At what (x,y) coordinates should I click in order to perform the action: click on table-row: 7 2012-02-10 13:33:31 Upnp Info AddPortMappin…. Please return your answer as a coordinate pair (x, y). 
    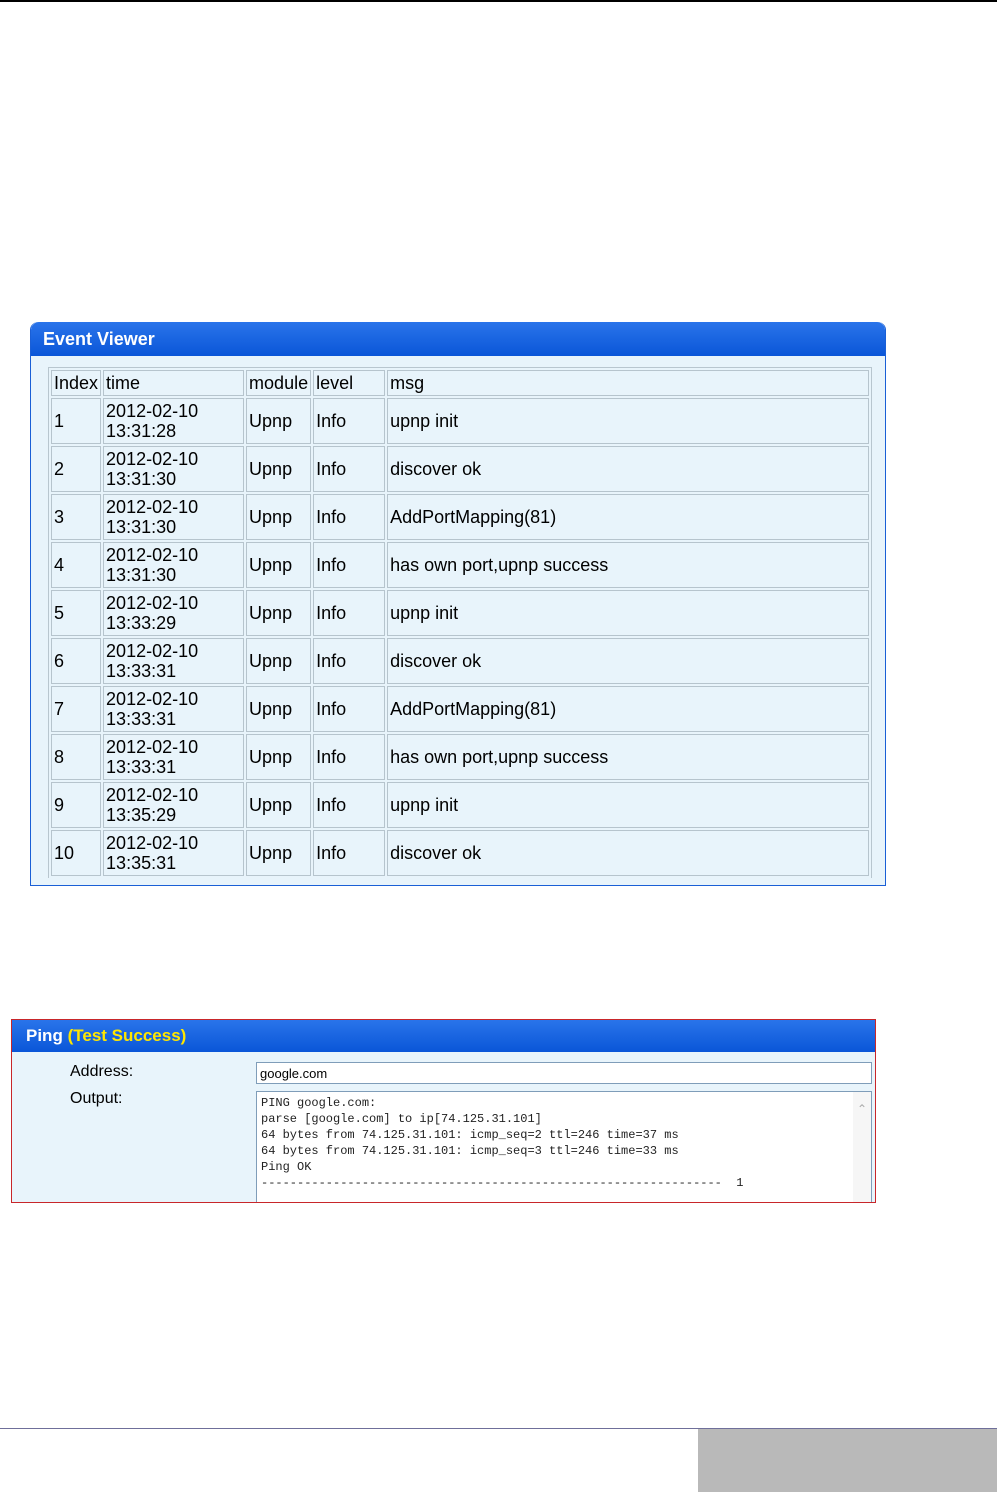
    Looking at the image, I should click on (460, 709).